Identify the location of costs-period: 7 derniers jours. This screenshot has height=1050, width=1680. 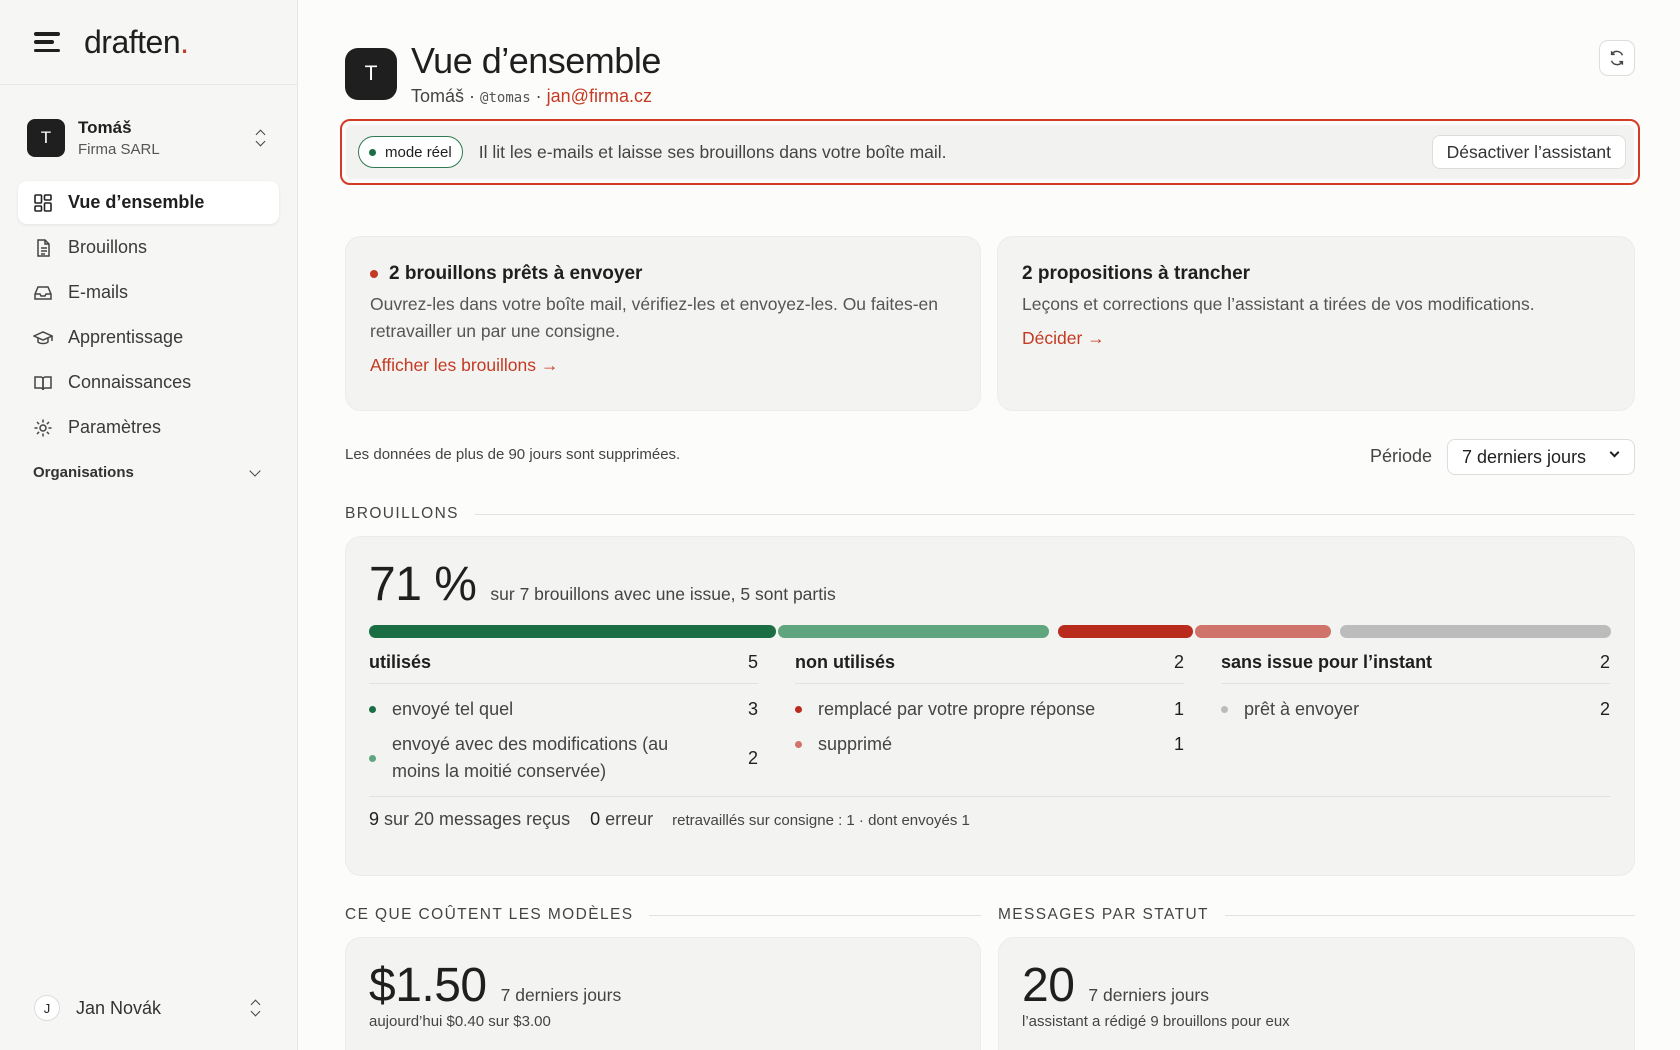
(561, 995).